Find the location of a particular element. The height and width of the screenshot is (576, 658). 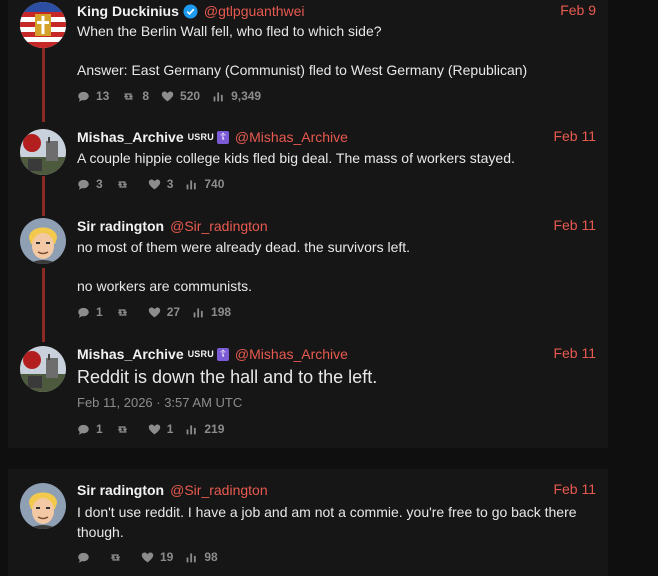

tweet-header: King Duckinius @gtlpguanthwei is located at coordinates (191, 11).